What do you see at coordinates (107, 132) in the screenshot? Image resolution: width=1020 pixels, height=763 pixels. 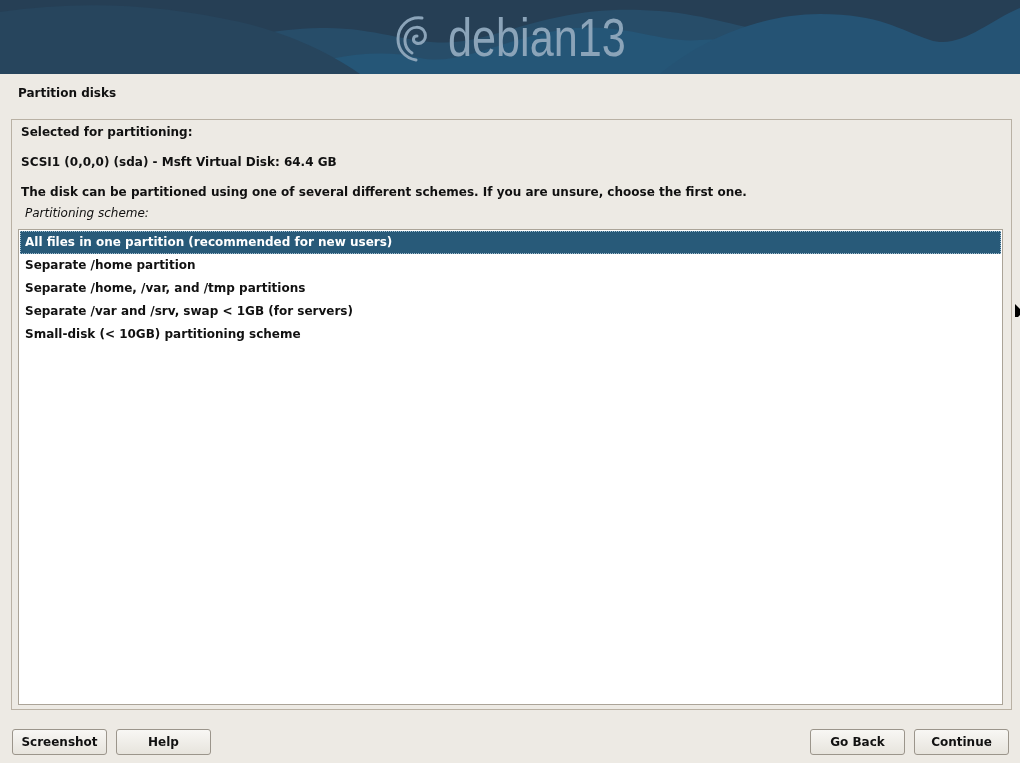 I see `selected-label: Selected for partitioning:` at bounding box center [107, 132].